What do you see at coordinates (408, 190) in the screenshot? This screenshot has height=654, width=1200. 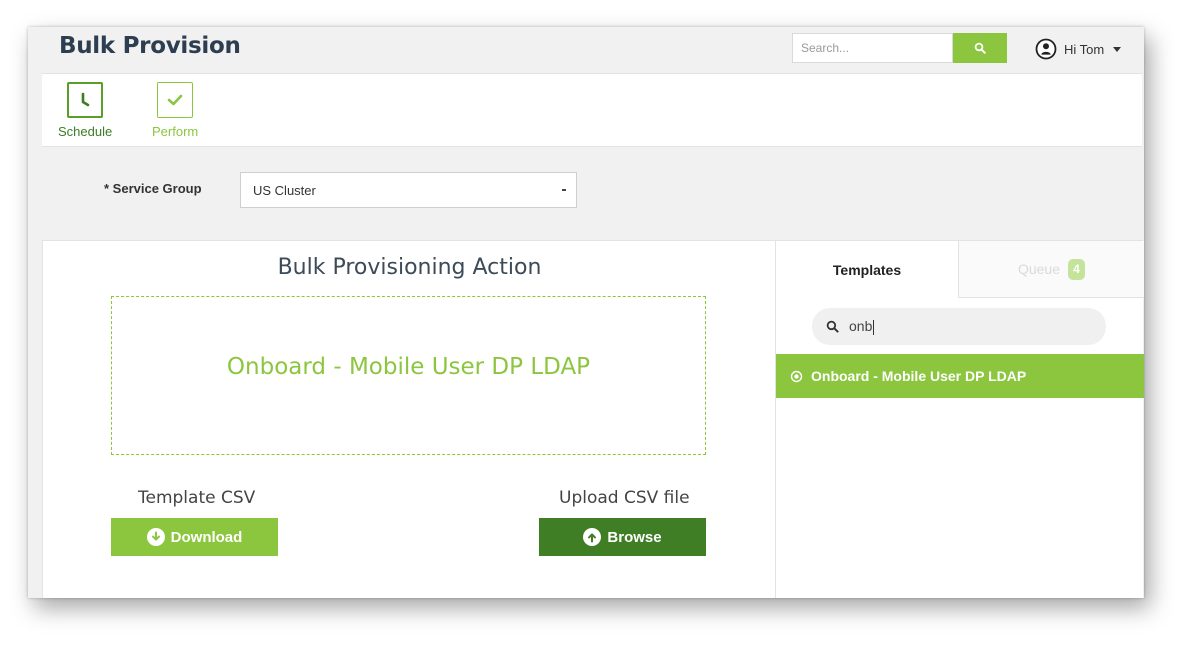 I see `service-group-select: US Cluster` at bounding box center [408, 190].